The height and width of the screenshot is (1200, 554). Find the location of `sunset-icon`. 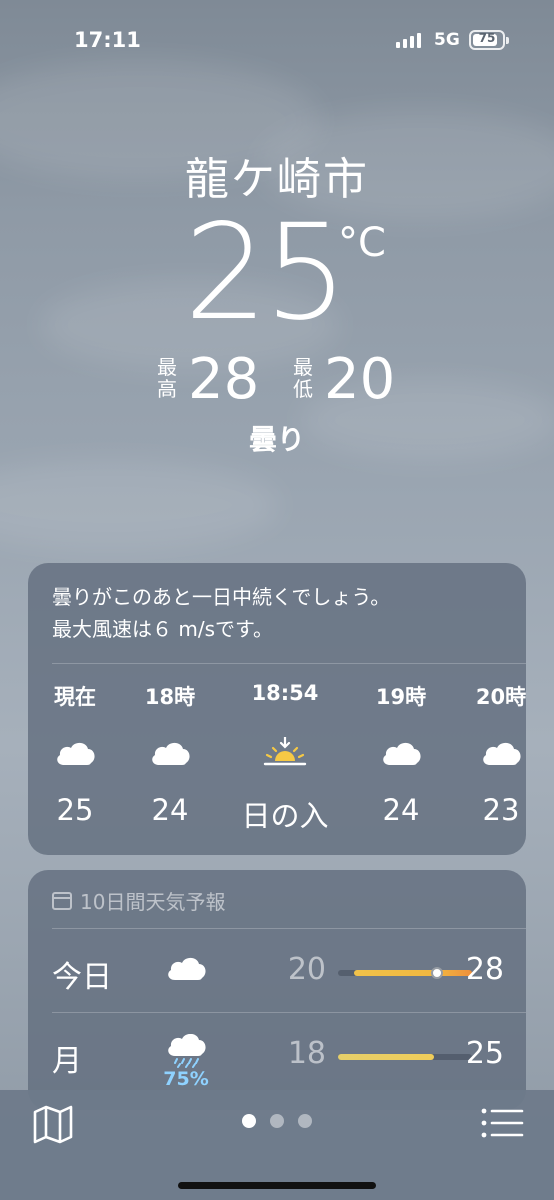

sunset-icon is located at coordinates (285, 751).